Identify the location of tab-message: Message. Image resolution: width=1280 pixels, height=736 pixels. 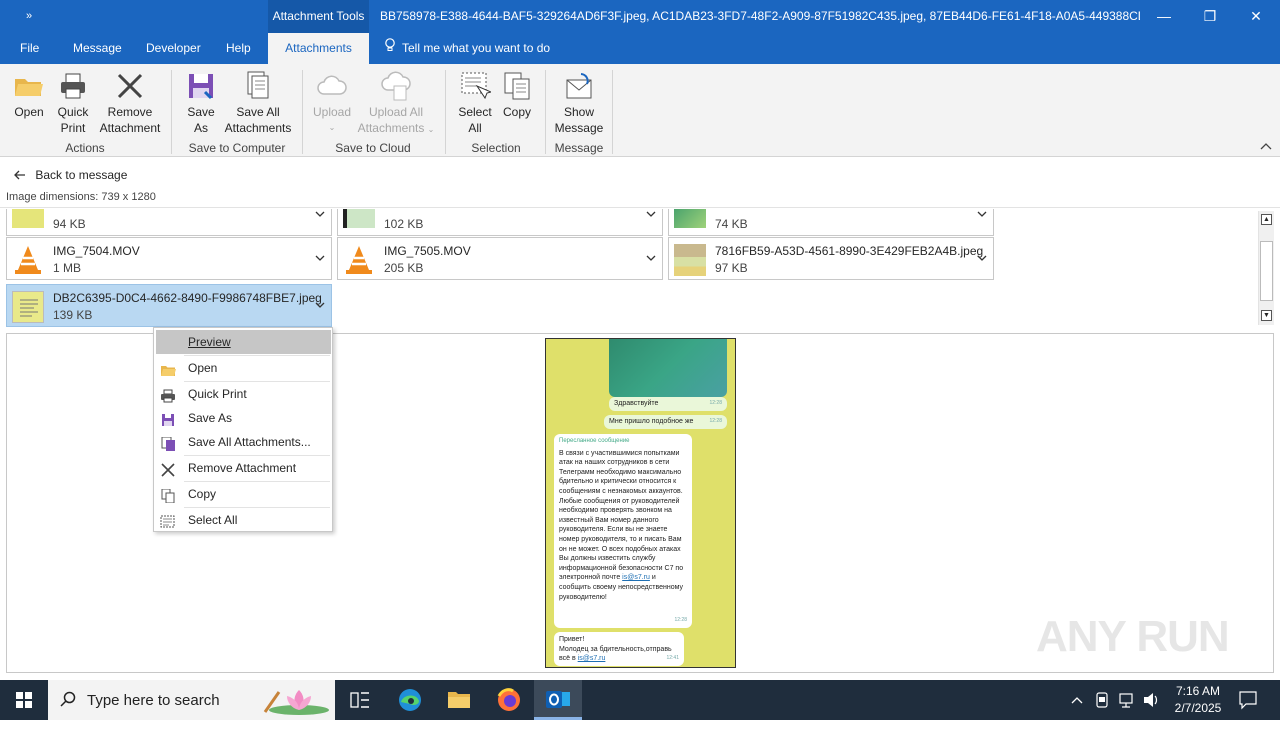
(97, 48).